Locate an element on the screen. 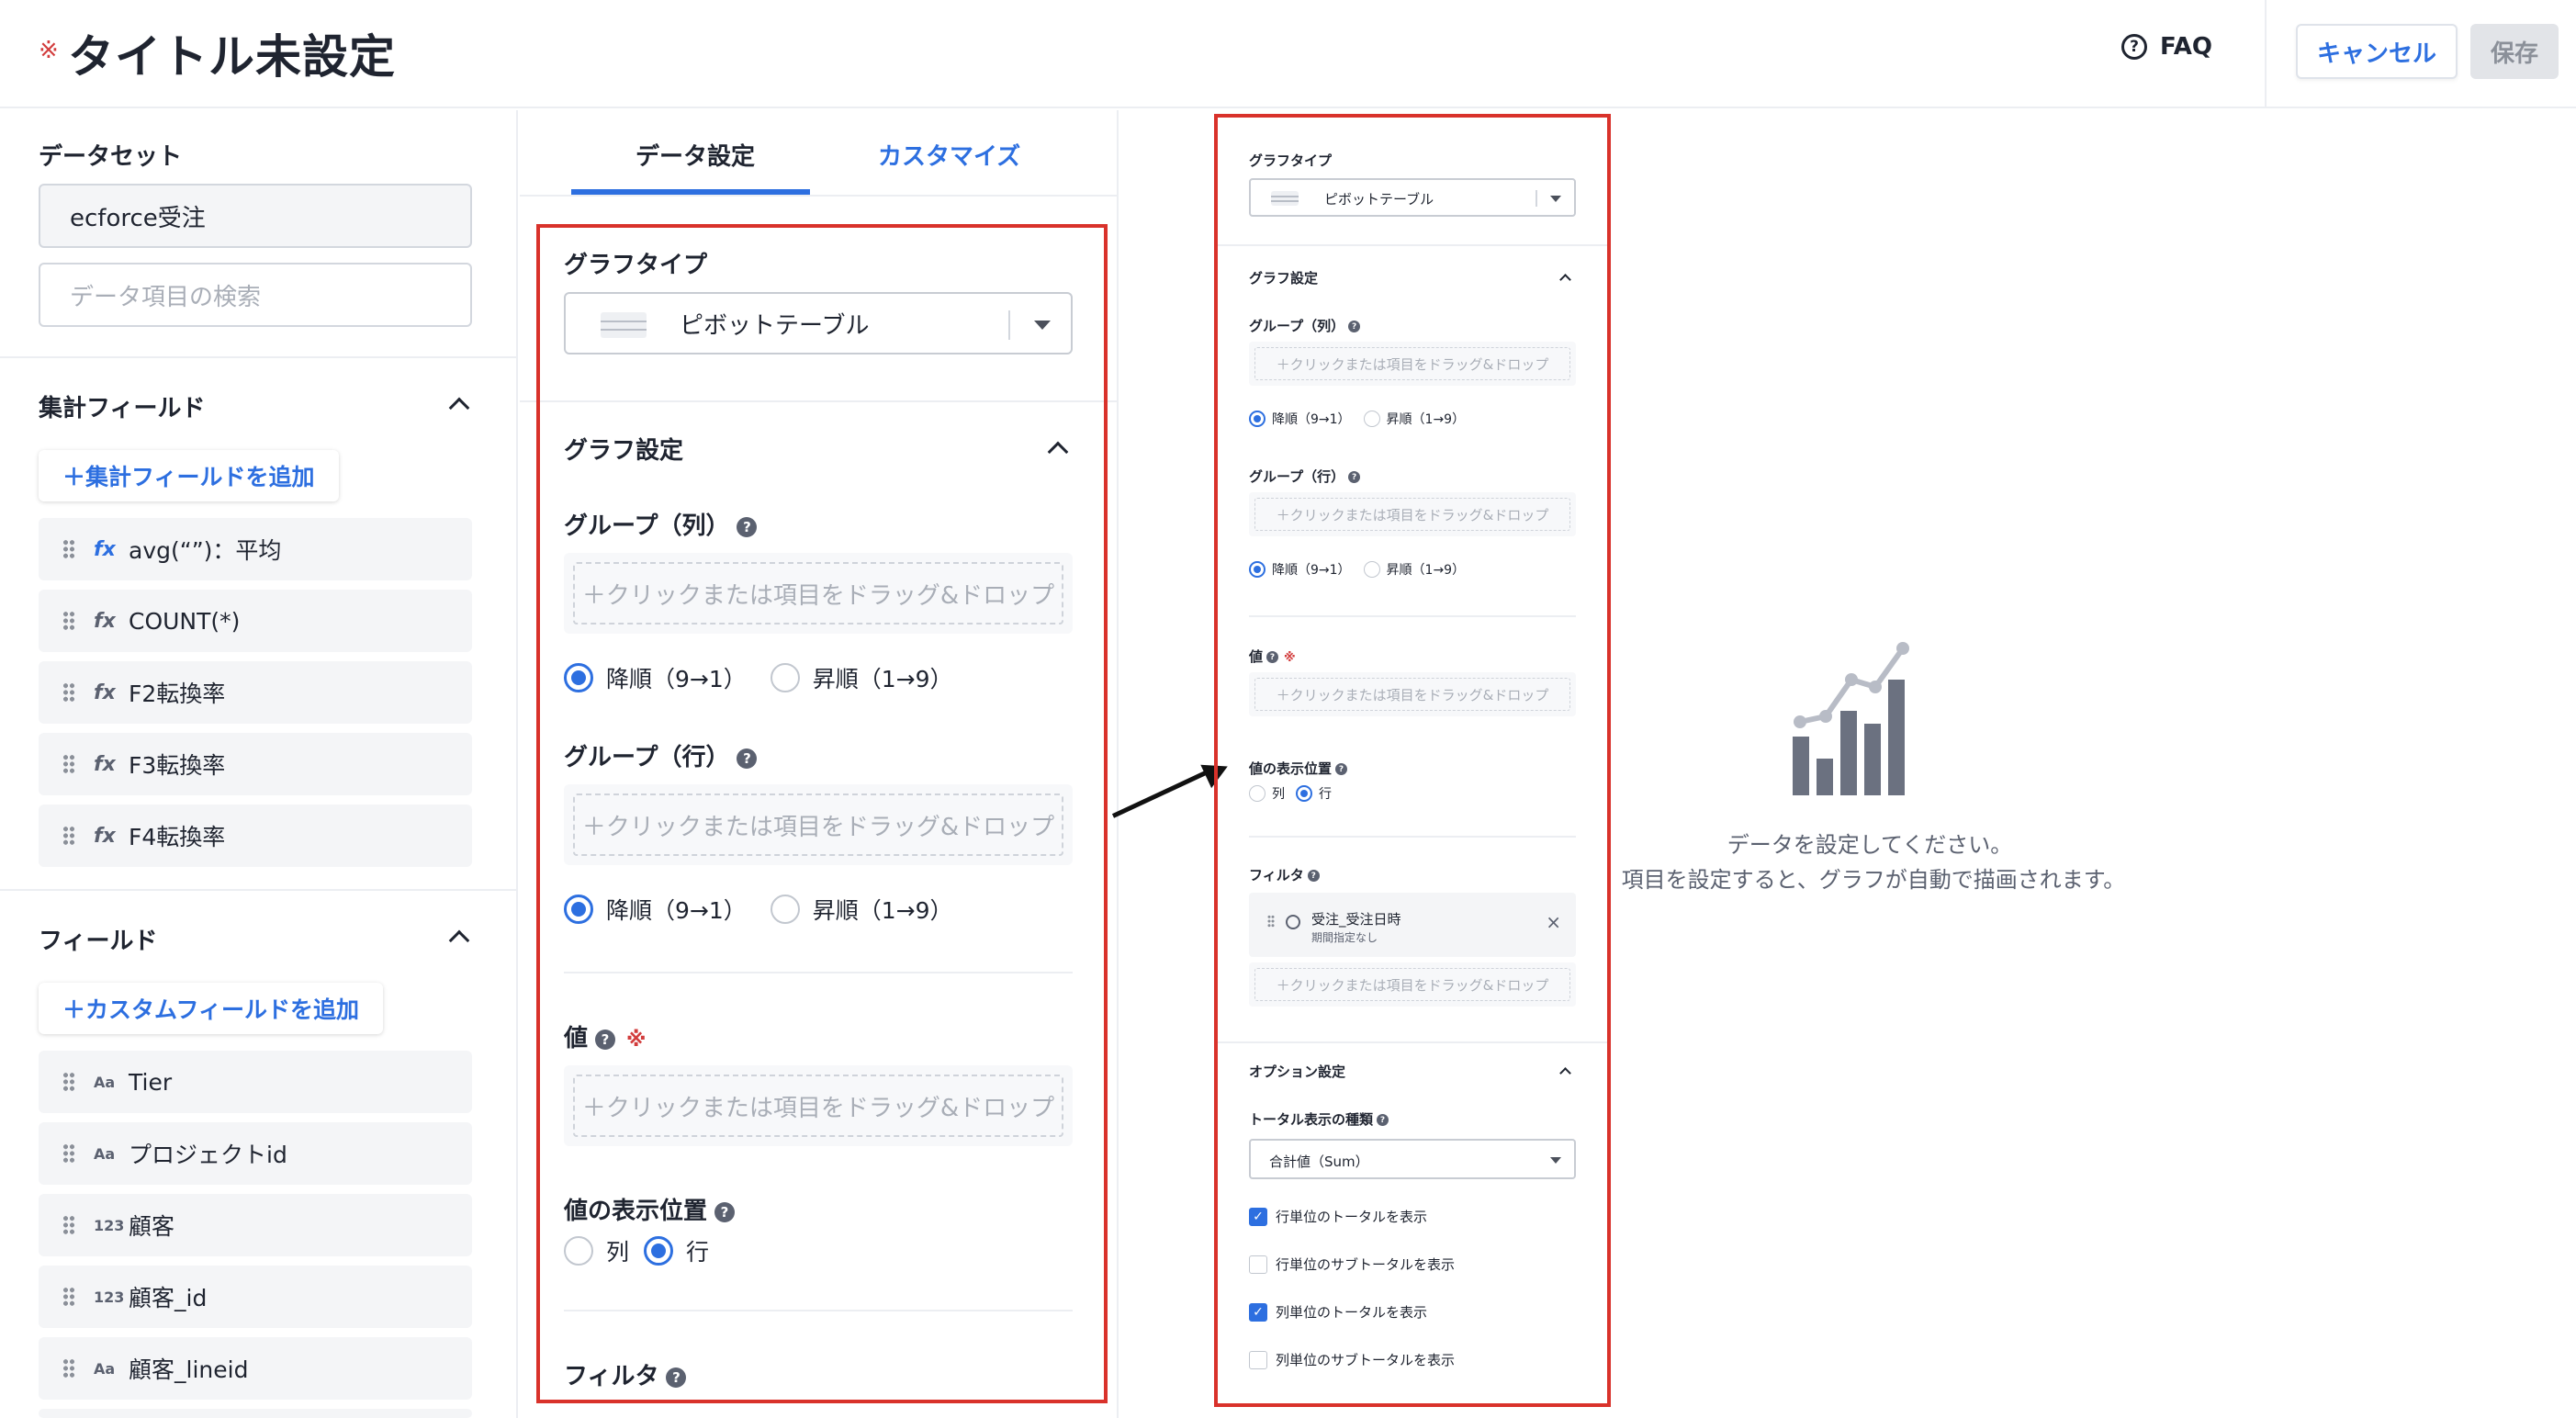 The image size is (2576, 1418). graph-type-value: ピボットテーブル is located at coordinates (1379, 200).